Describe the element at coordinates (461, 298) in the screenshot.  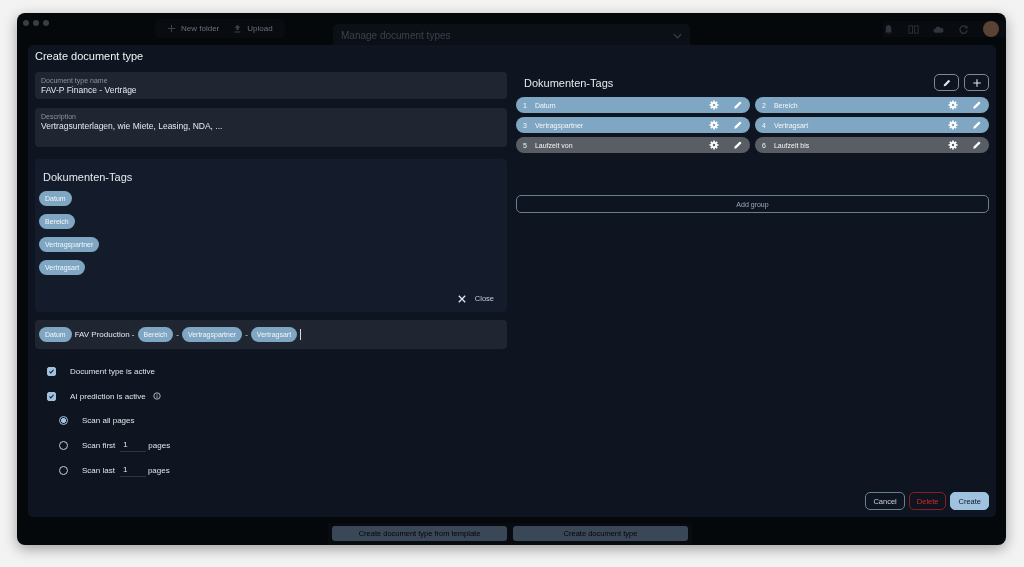
I see `close-icon` at that location.